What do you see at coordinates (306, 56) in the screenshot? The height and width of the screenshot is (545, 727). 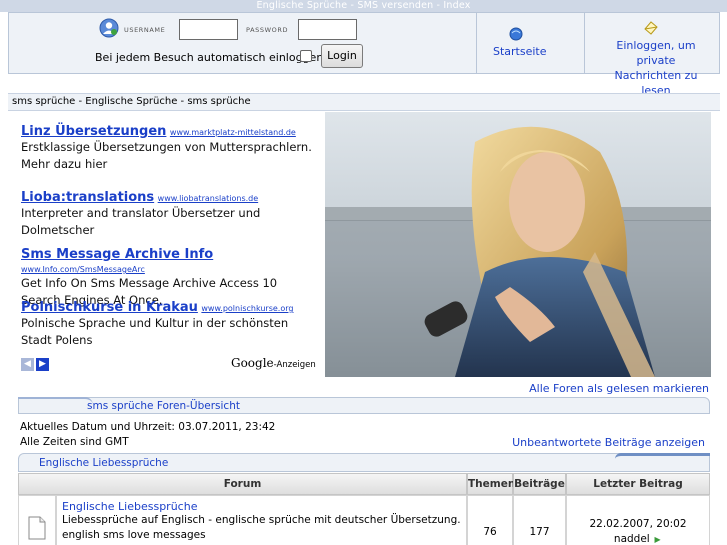 I see `autologin-checkbox` at bounding box center [306, 56].